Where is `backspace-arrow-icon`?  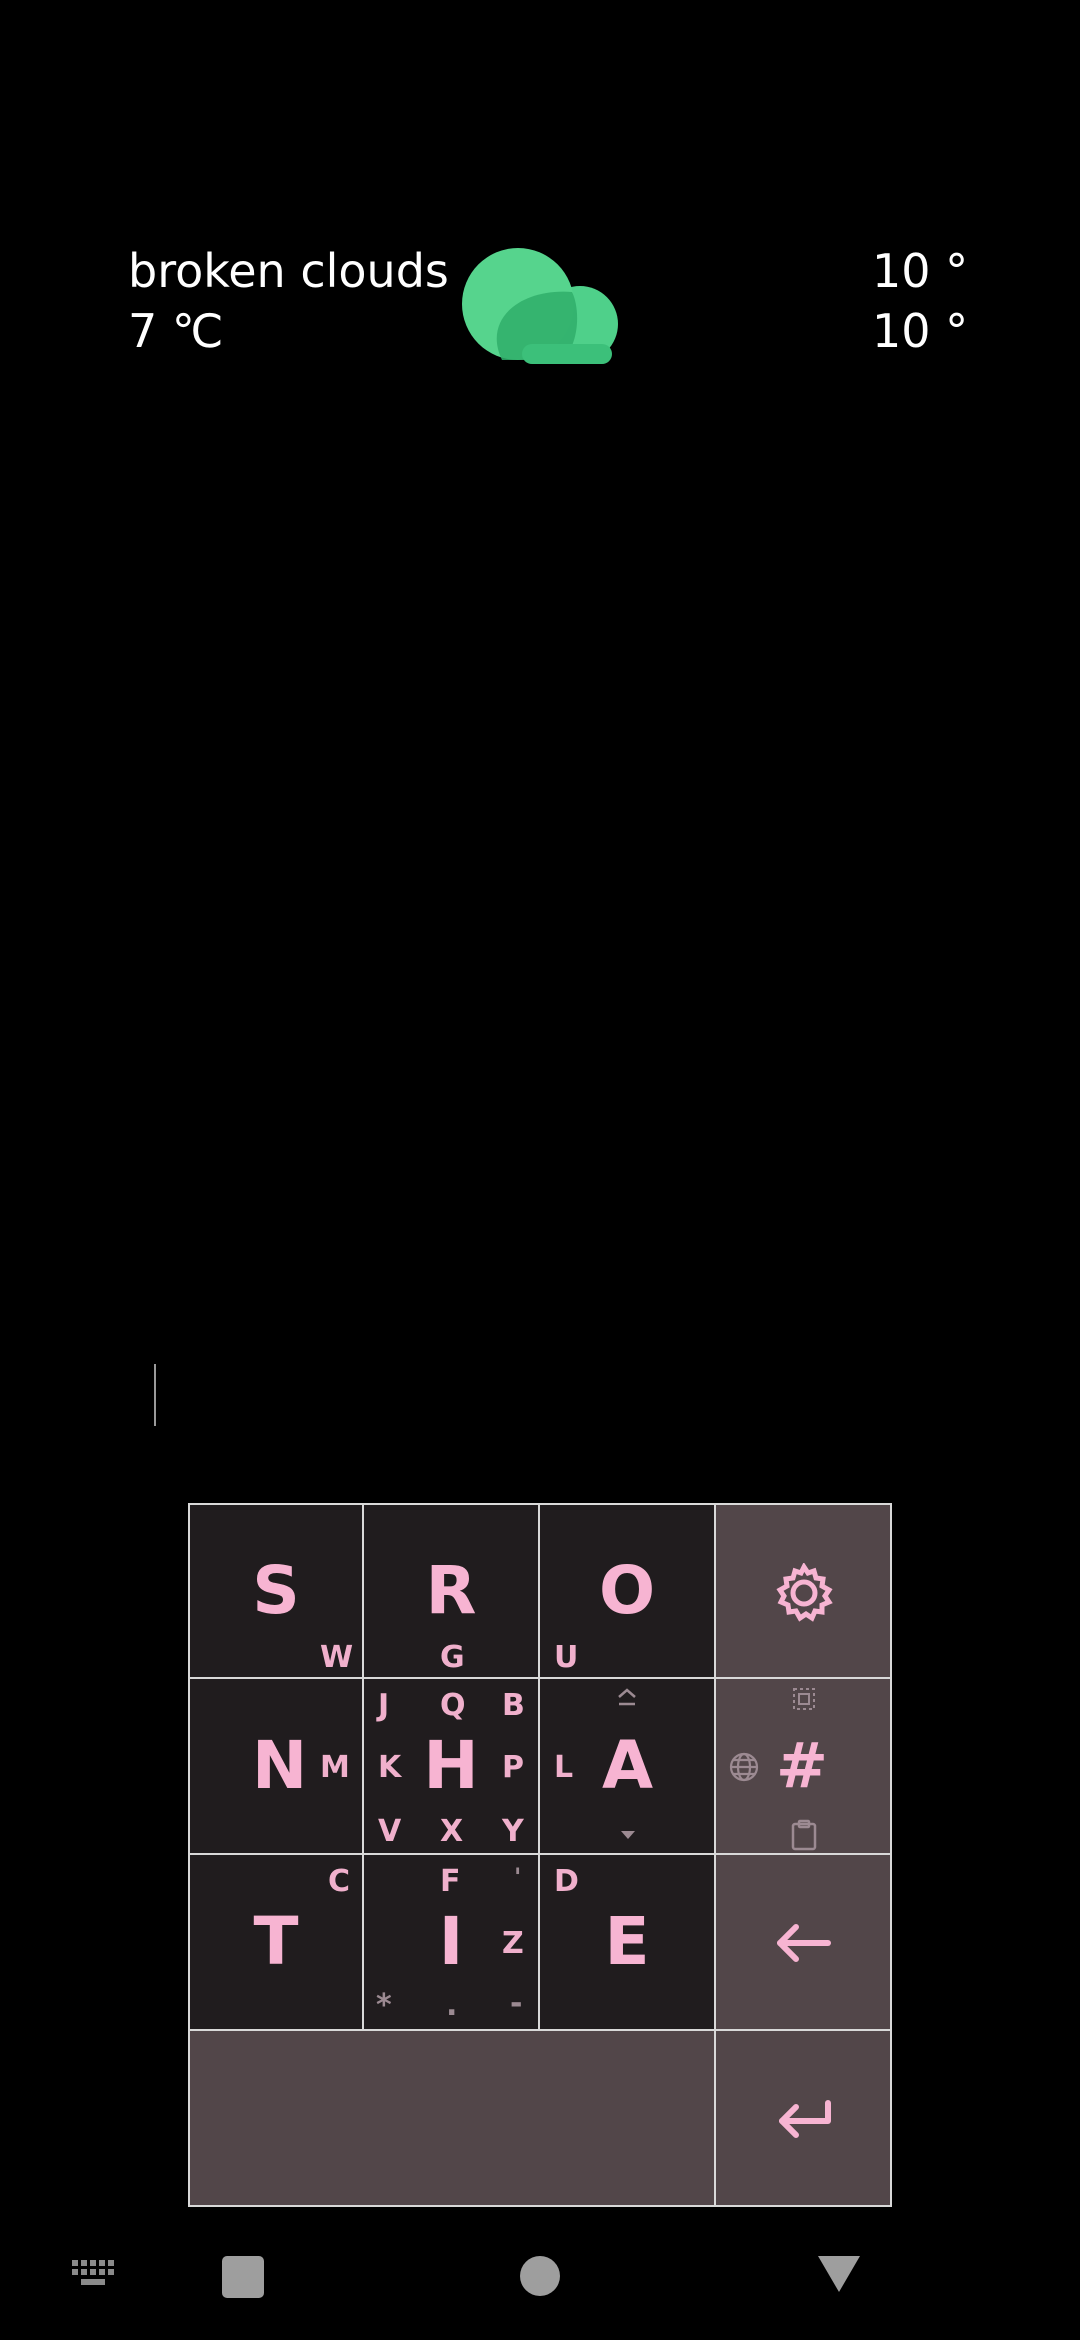
backspace-arrow-icon is located at coordinates (804, 1943).